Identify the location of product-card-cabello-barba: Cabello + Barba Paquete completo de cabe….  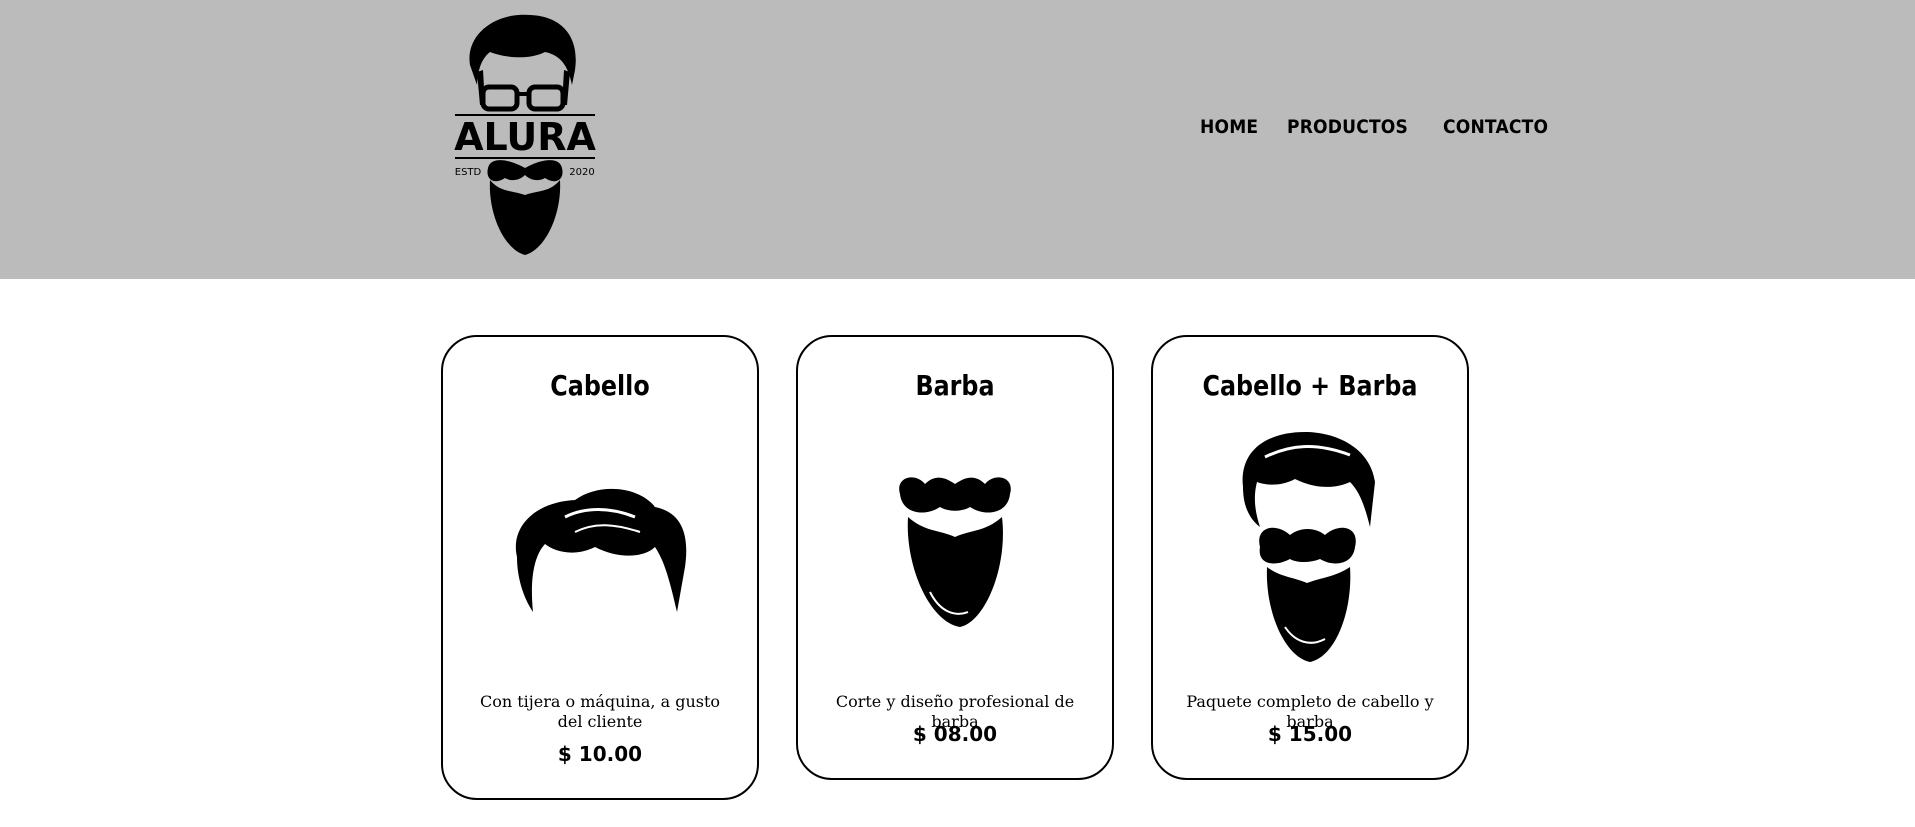
(1310, 557).